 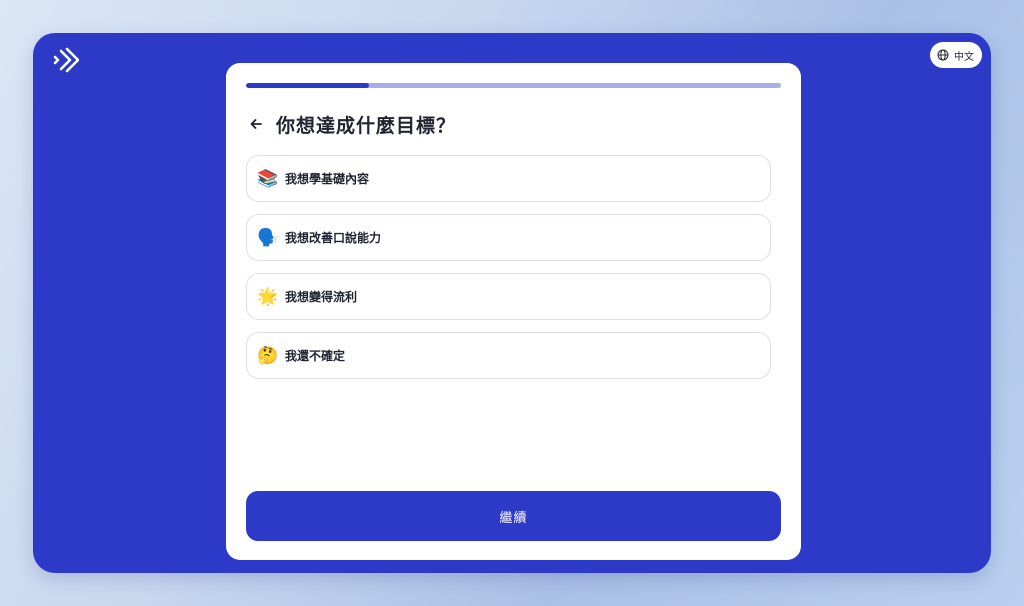 I want to click on progress-bar, so click(x=513, y=85).